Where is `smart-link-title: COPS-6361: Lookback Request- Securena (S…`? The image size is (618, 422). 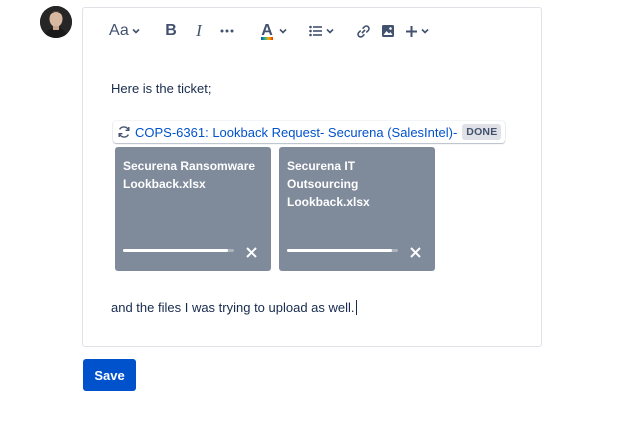 smart-link-title: COPS-6361: Lookback Request- Securena (S… is located at coordinates (296, 132).